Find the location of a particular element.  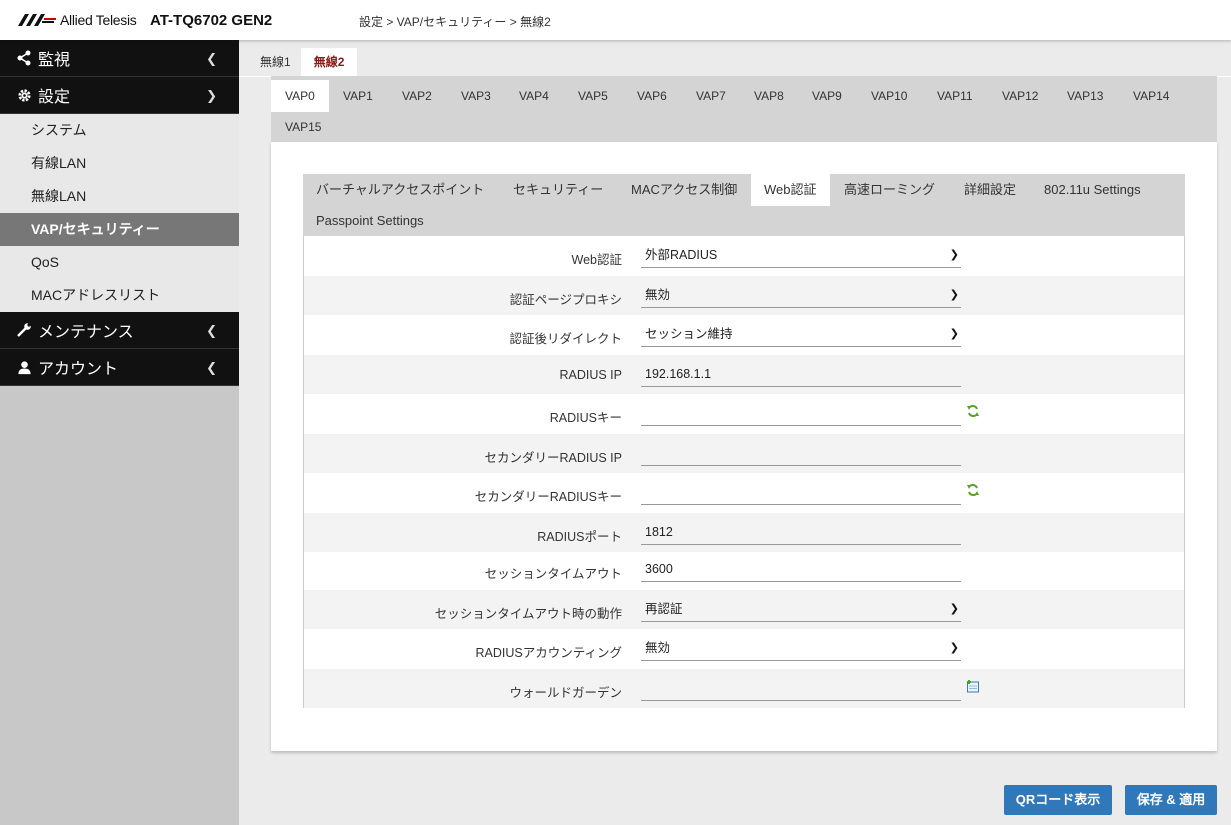

sidebar-item-wired-lan: 有線LAN is located at coordinates (119, 163).